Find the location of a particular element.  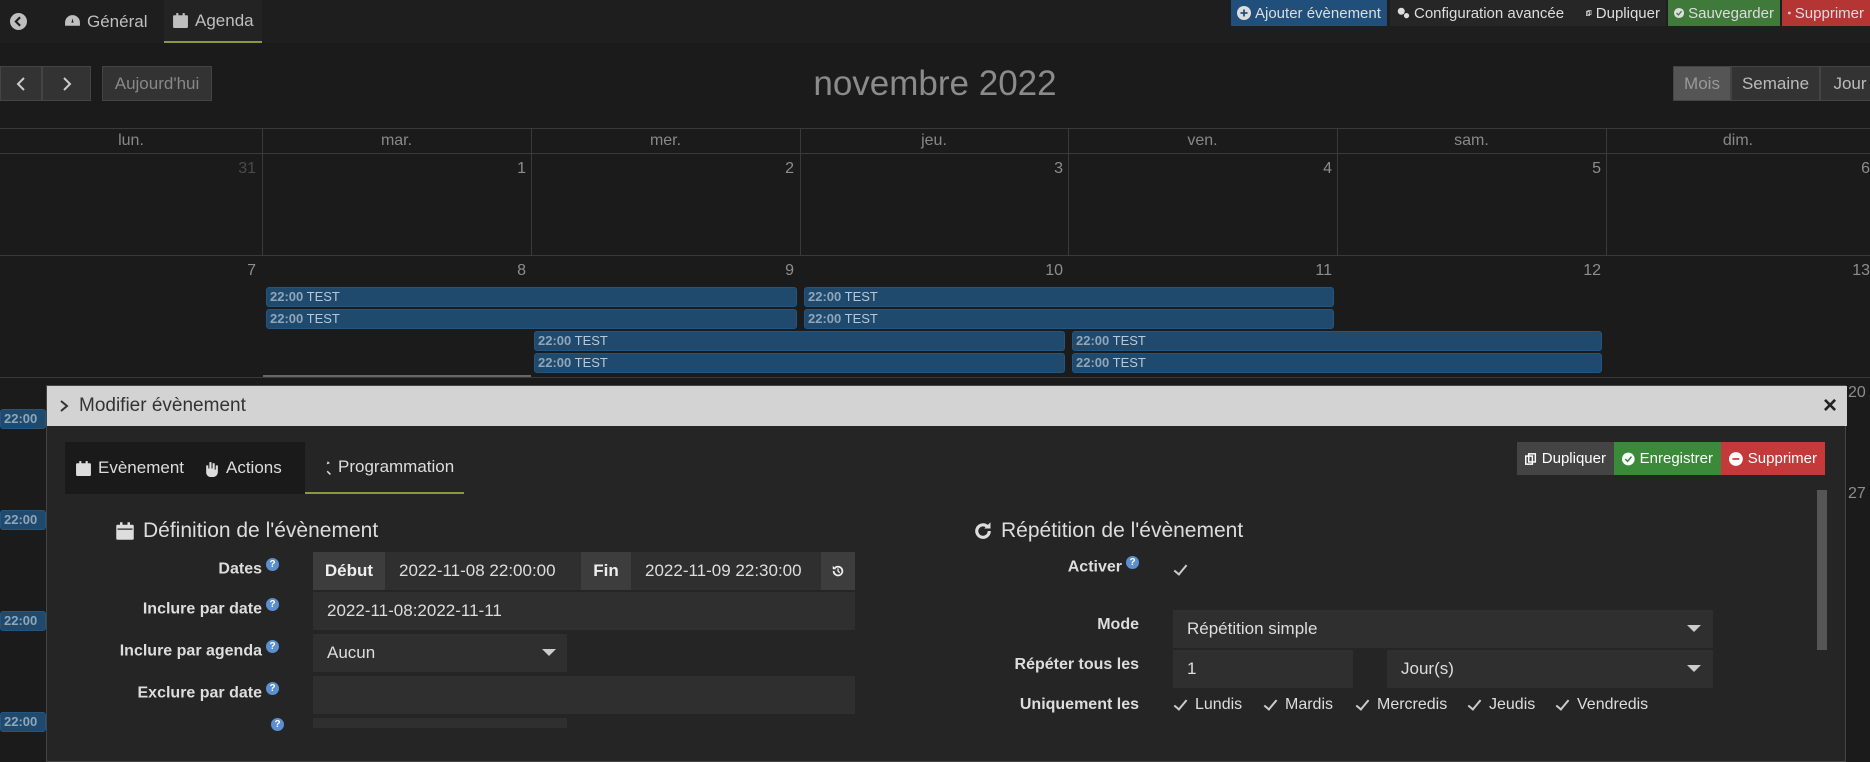

day-number: 20 is located at coordinates (1859, 393).